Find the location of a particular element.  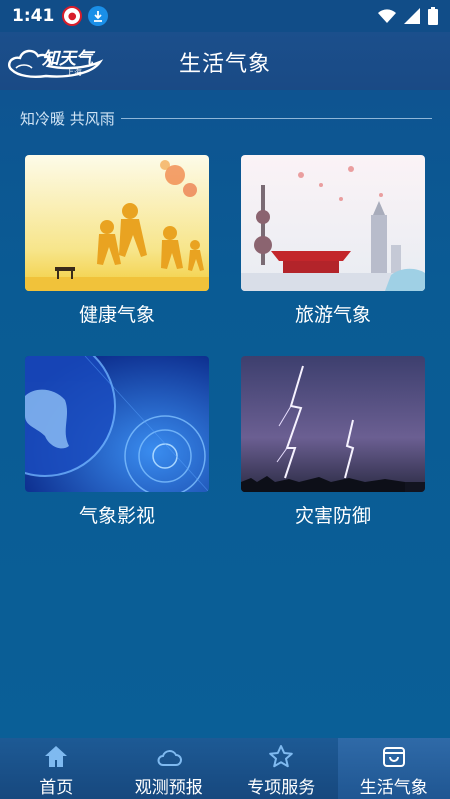

tab-label: 观测预报 is located at coordinates (168, 788).